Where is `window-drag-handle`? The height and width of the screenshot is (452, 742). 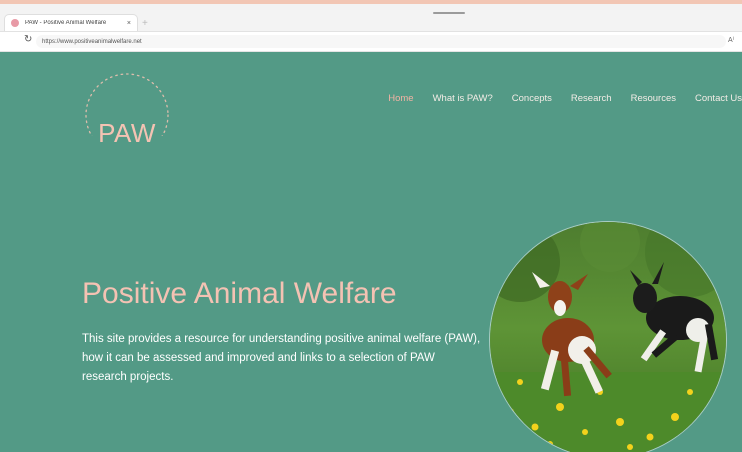
window-drag-handle is located at coordinates (449, 13).